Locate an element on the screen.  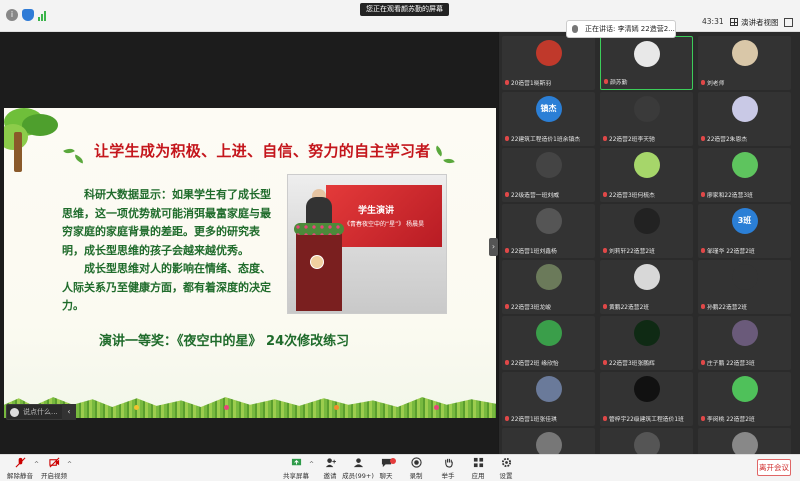
flowers is located at coordinates (319, 229).